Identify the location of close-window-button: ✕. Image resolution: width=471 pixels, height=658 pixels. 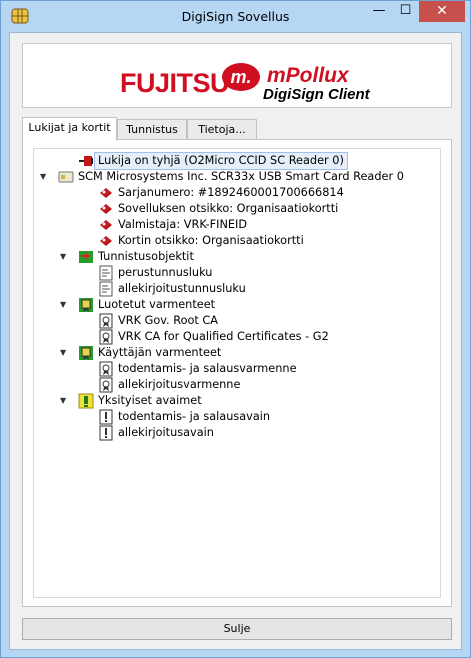
(442, 11).